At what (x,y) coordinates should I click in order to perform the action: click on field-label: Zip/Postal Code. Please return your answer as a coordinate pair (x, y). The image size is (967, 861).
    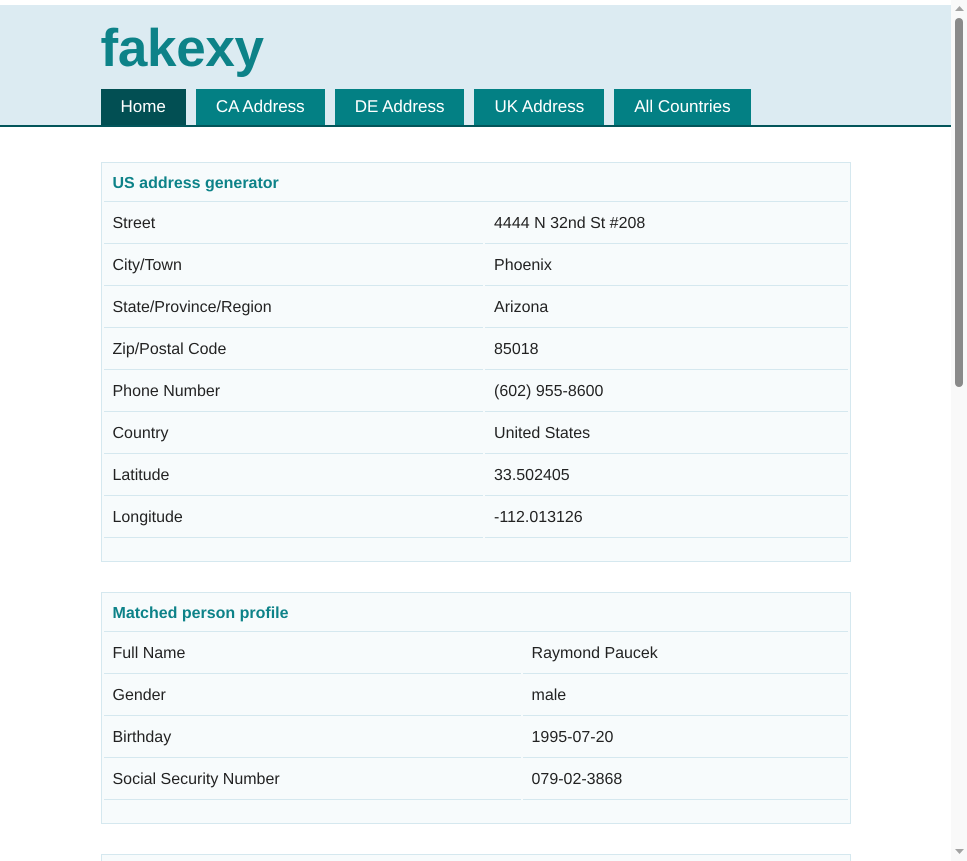
    Looking at the image, I should click on (294, 350).